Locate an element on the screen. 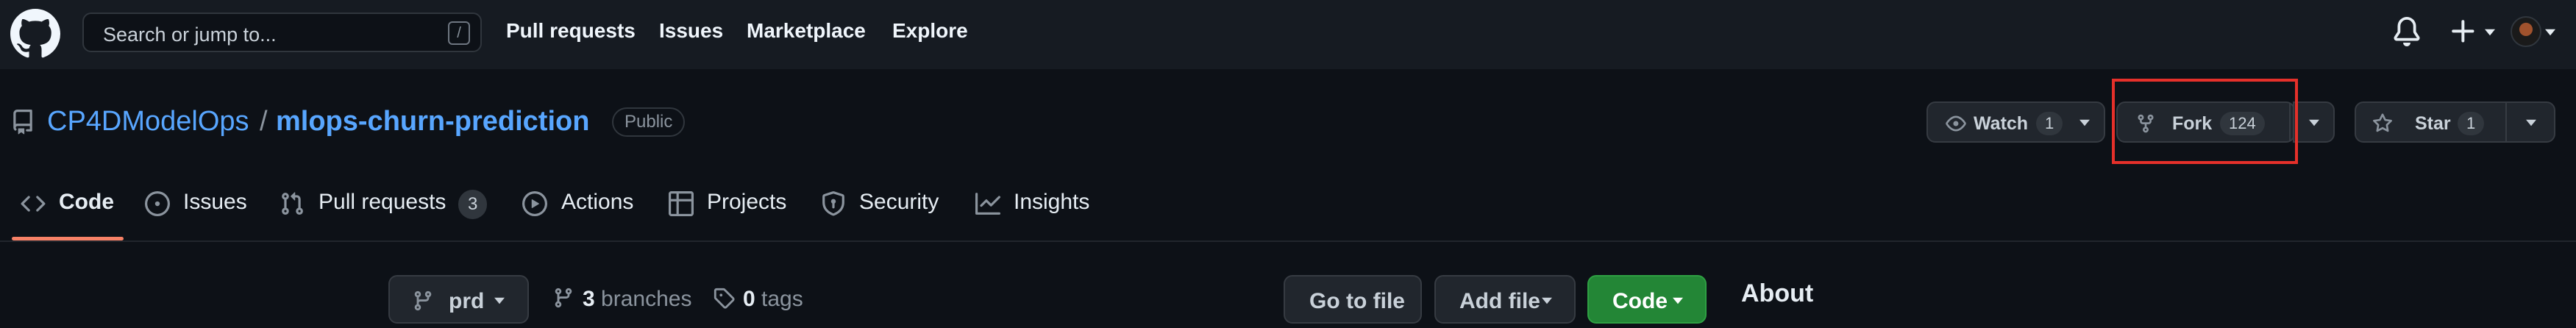 The height and width of the screenshot is (328, 2576). tab-code-label: Code is located at coordinates (86, 202).